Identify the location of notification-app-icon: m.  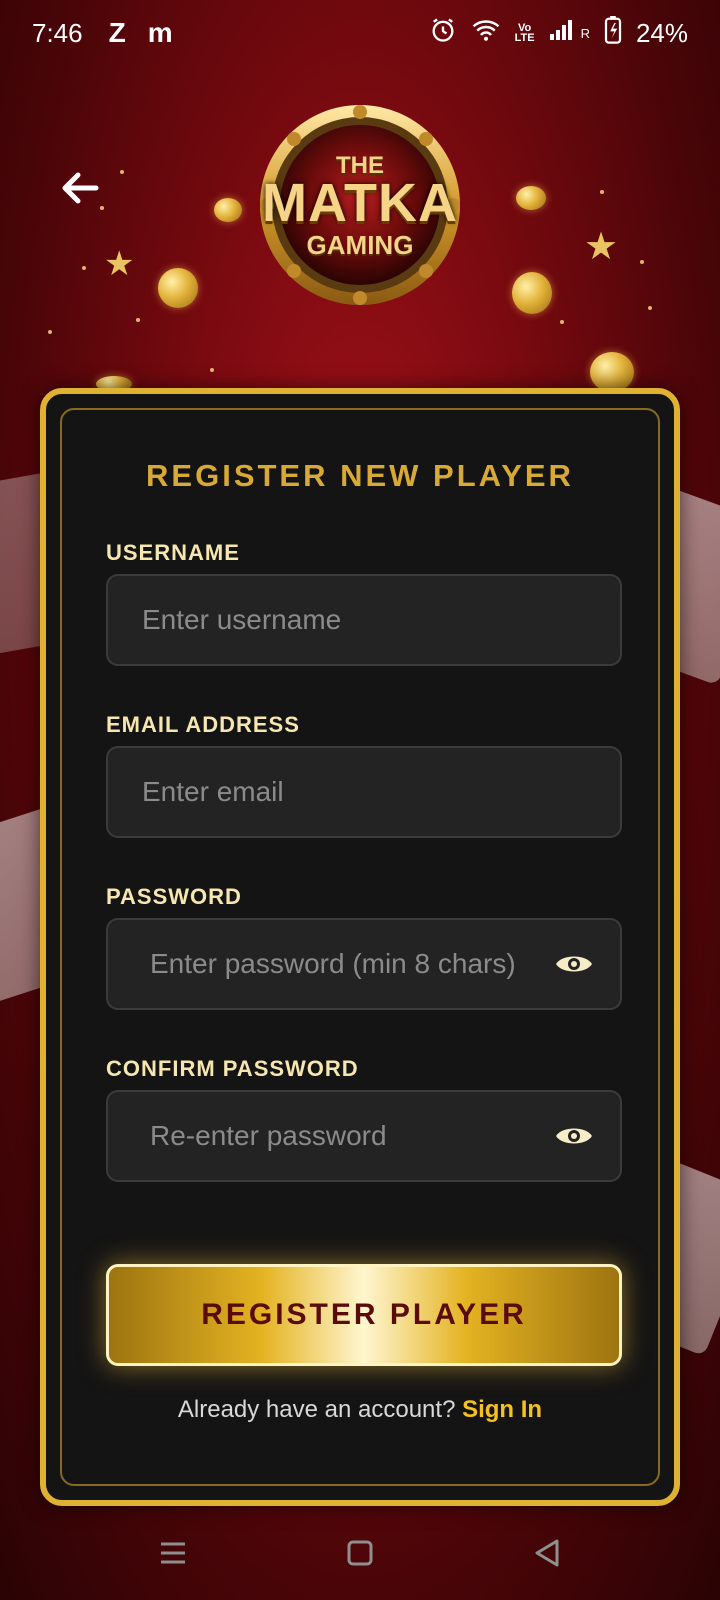
(160, 32).